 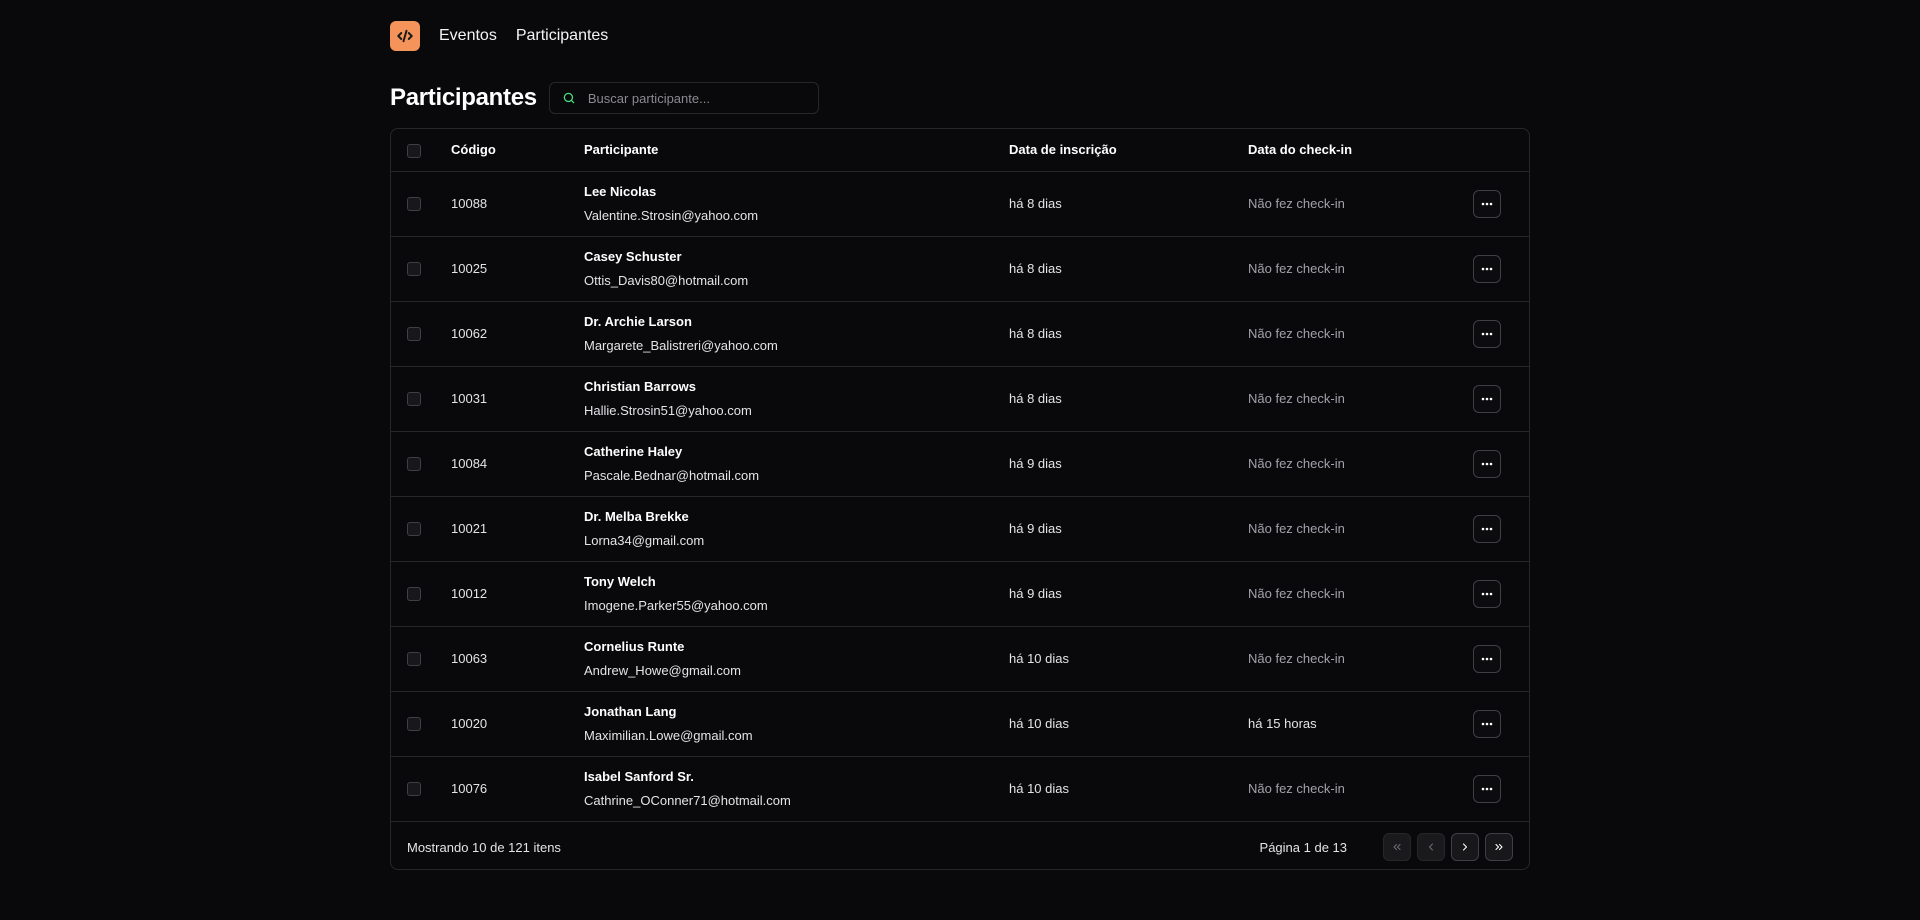 I want to click on search-input, so click(x=697, y=98).